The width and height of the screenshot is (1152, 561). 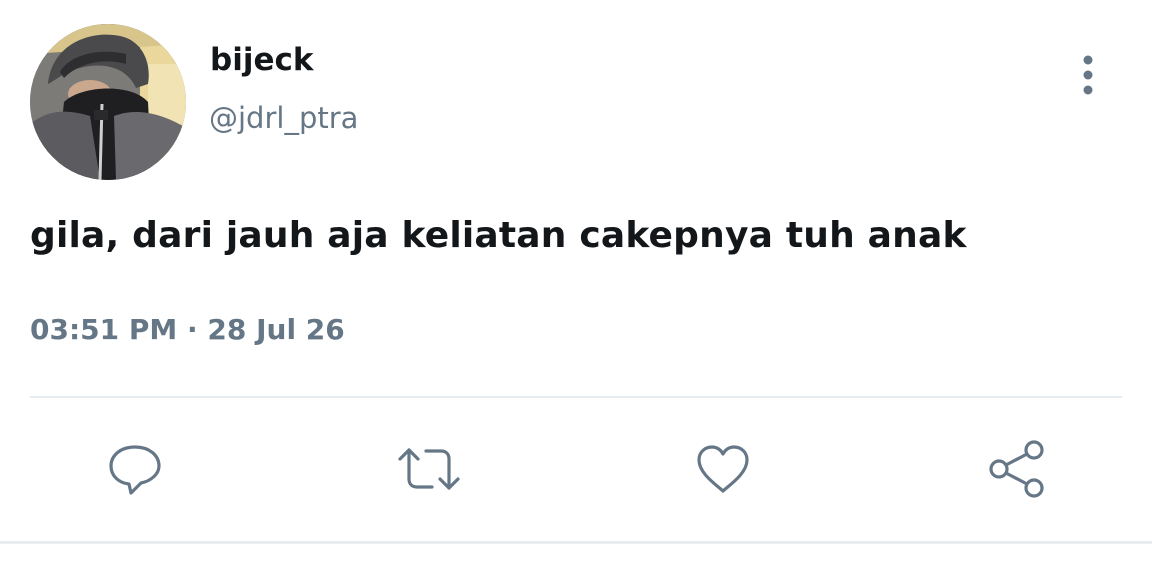 I want to click on tweet-timestamp: 03:51 PM · 28 Jul 26, so click(x=187, y=330).